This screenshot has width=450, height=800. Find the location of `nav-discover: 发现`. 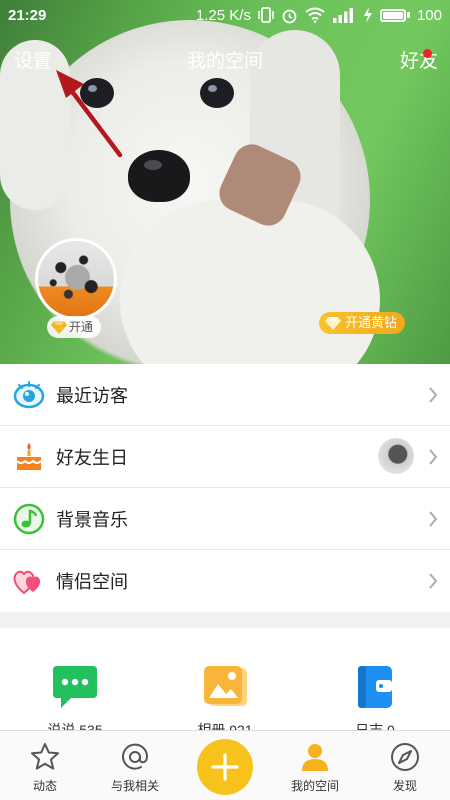

nav-discover: 发现 is located at coordinates (405, 765).